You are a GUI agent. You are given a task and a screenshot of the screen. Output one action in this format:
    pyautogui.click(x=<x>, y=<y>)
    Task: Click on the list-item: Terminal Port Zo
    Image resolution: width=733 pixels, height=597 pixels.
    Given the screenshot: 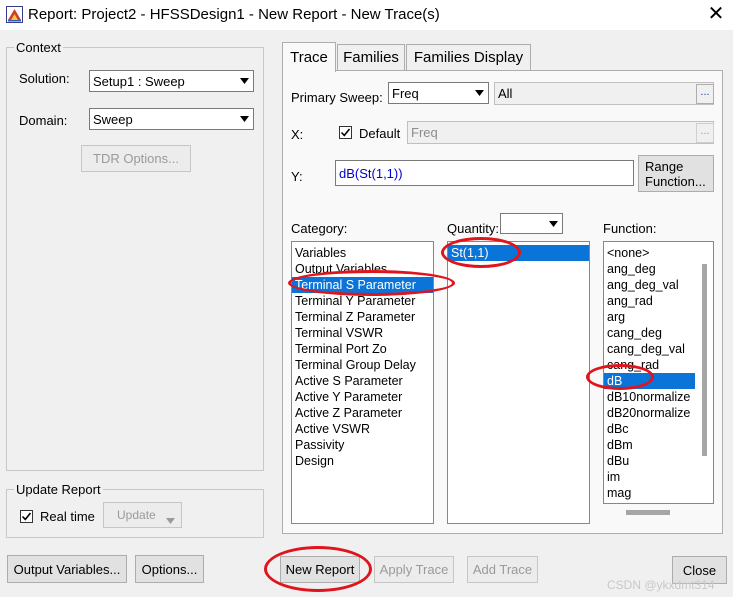 What is the action you would take?
    pyautogui.click(x=362, y=349)
    